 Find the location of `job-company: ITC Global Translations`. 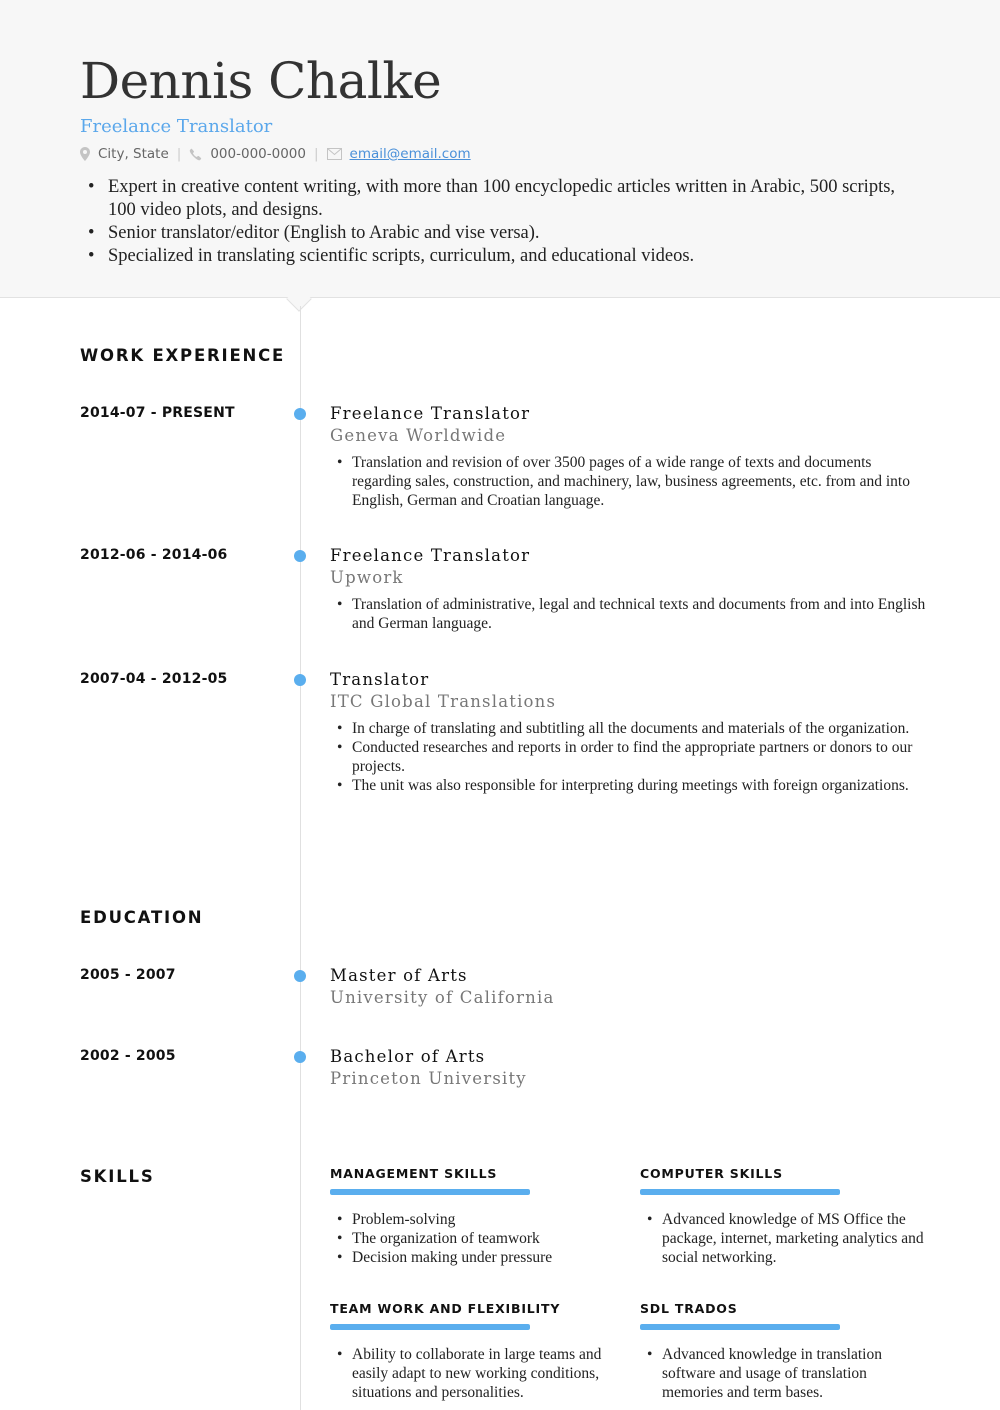

job-company: ITC Global Translations is located at coordinates (443, 701).